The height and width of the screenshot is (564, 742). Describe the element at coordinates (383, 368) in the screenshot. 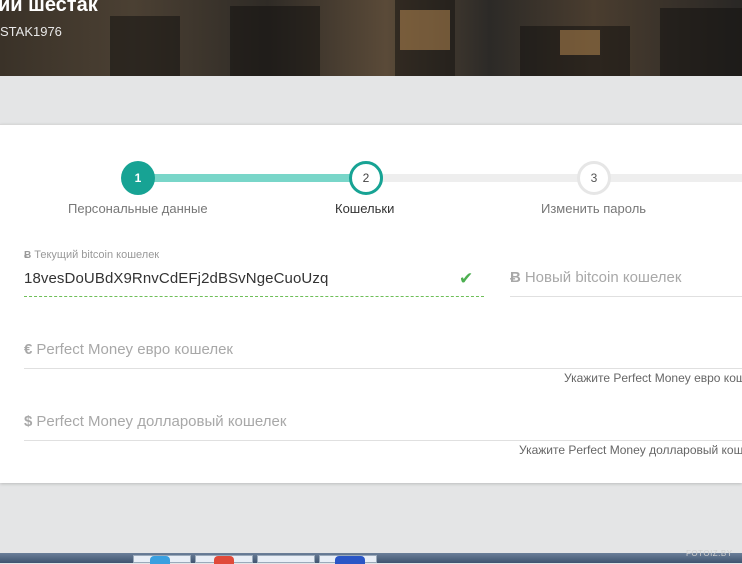

I see `pm-euro-underline` at that location.